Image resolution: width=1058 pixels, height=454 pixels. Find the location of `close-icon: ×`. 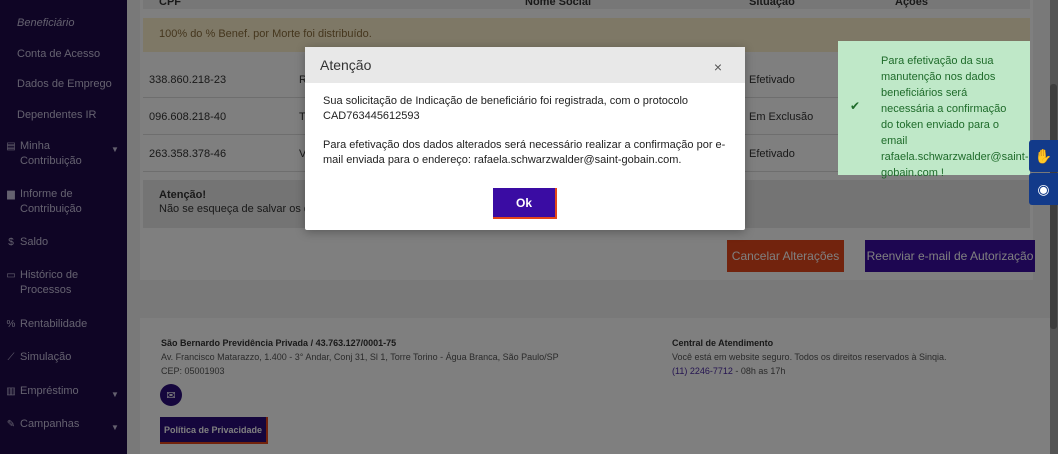

close-icon: × is located at coordinates (718, 67).